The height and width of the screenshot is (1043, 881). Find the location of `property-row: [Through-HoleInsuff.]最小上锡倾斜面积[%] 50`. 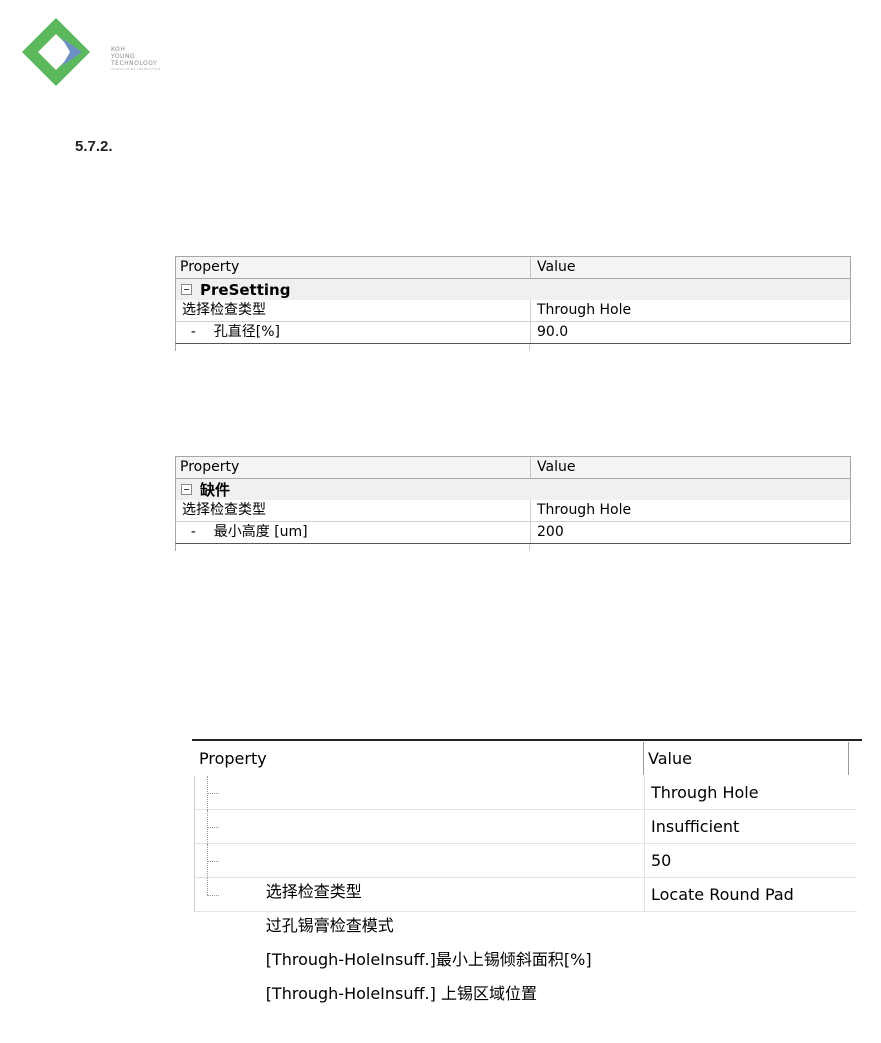

property-row: [Through-HoleInsuff.]最小上锡倾斜面积[%] 50 is located at coordinates (526, 906).